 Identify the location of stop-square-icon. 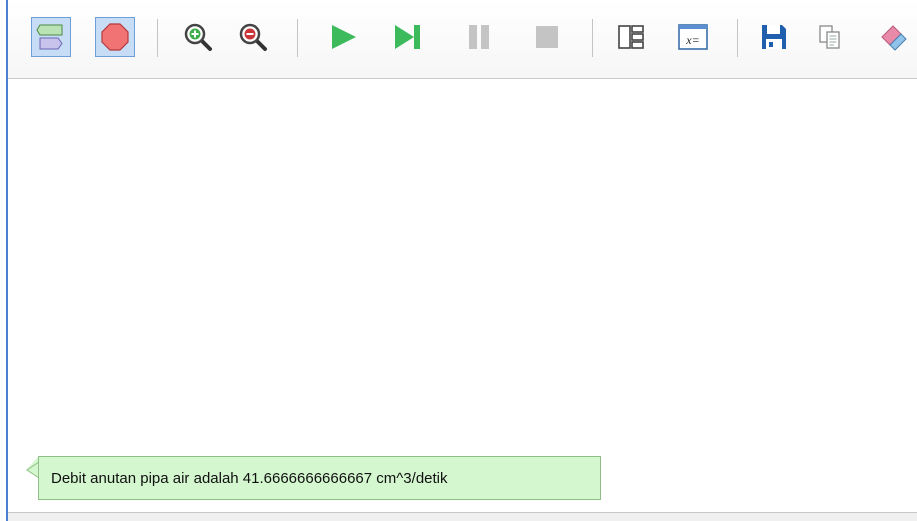
(547, 37).